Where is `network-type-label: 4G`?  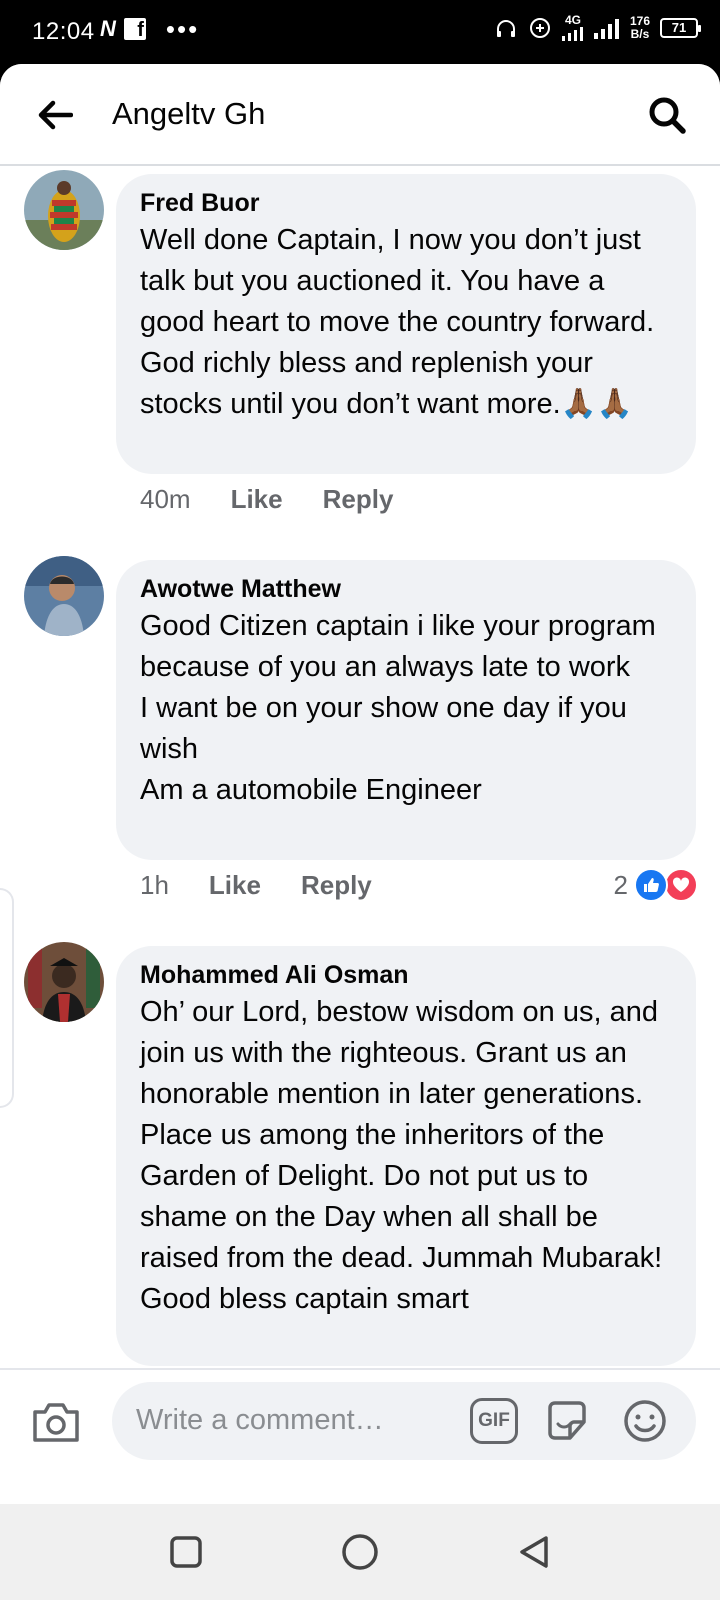
network-type-label: 4G is located at coordinates (572, 20).